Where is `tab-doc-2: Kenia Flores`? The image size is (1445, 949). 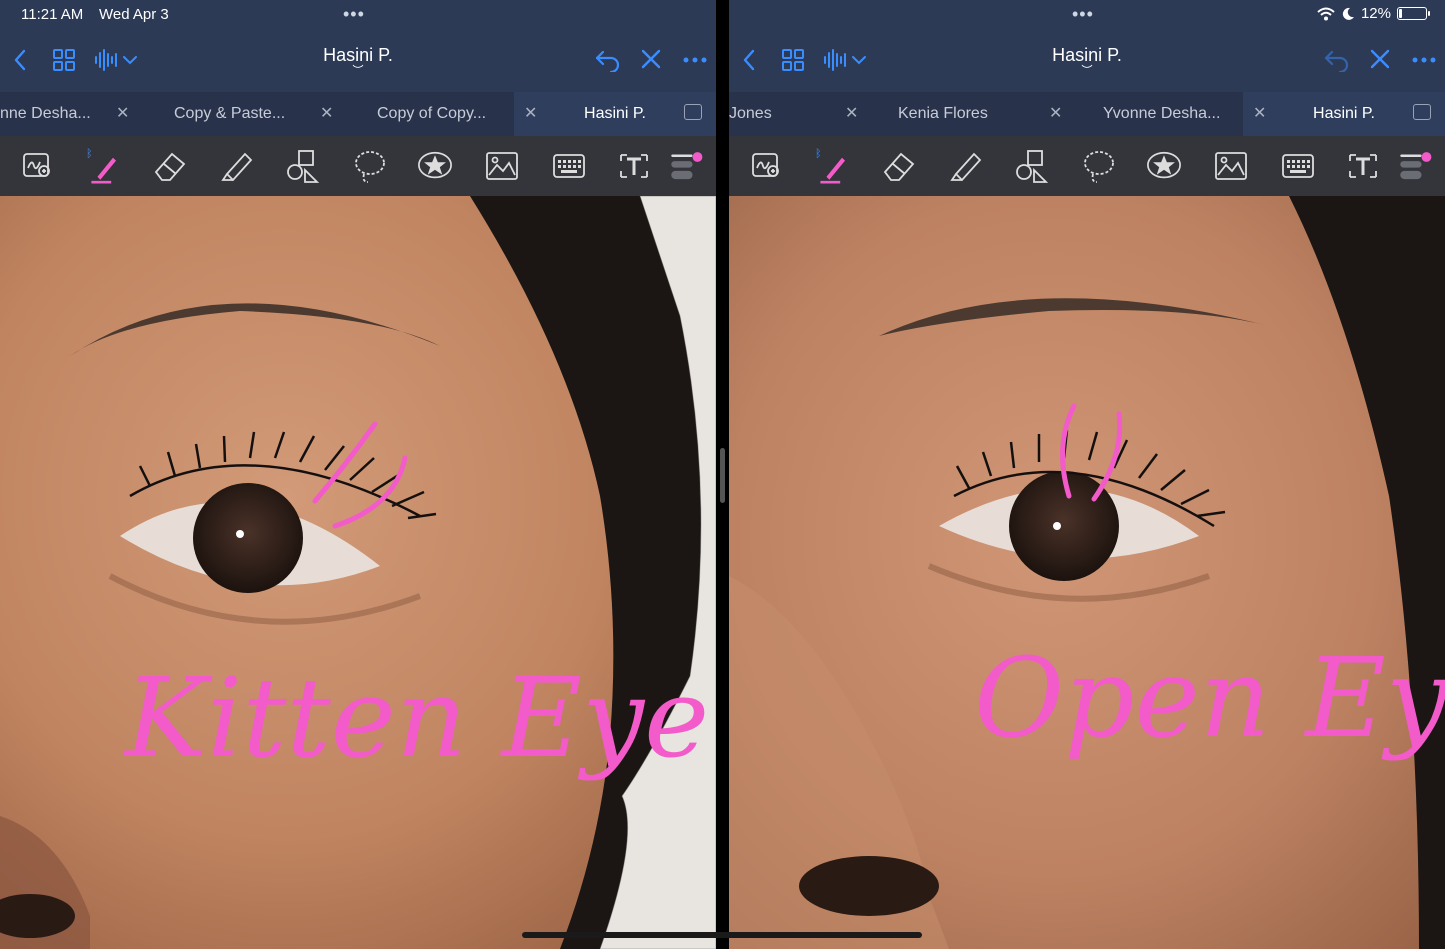 tab-doc-2: Kenia Flores is located at coordinates (963, 114).